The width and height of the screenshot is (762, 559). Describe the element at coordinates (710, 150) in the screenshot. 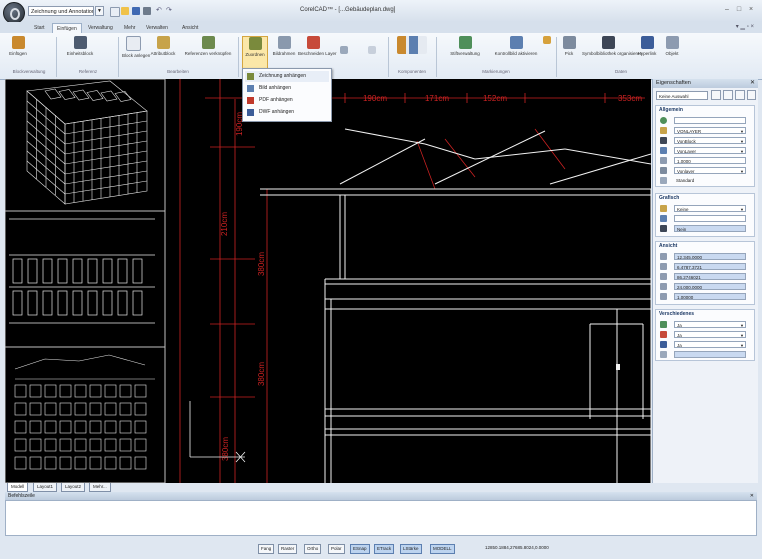

I see `field-lineweight: VonLayer ▼` at that location.